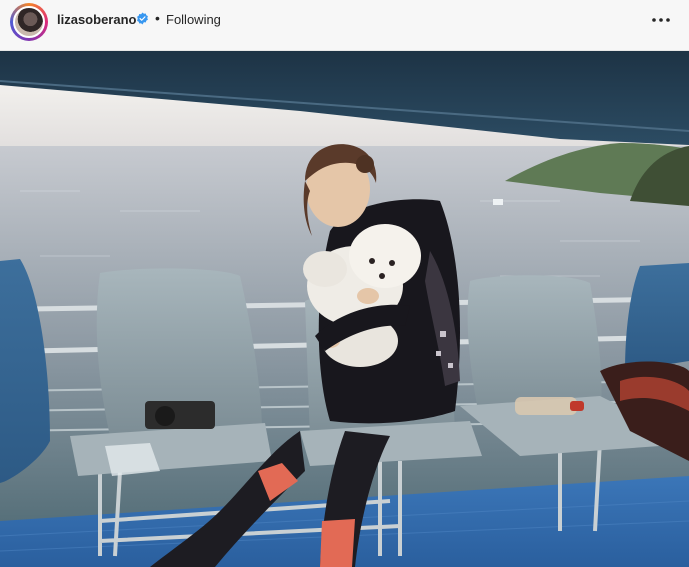  What do you see at coordinates (193, 19) in the screenshot?
I see `following-button: Following` at bounding box center [193, 19].